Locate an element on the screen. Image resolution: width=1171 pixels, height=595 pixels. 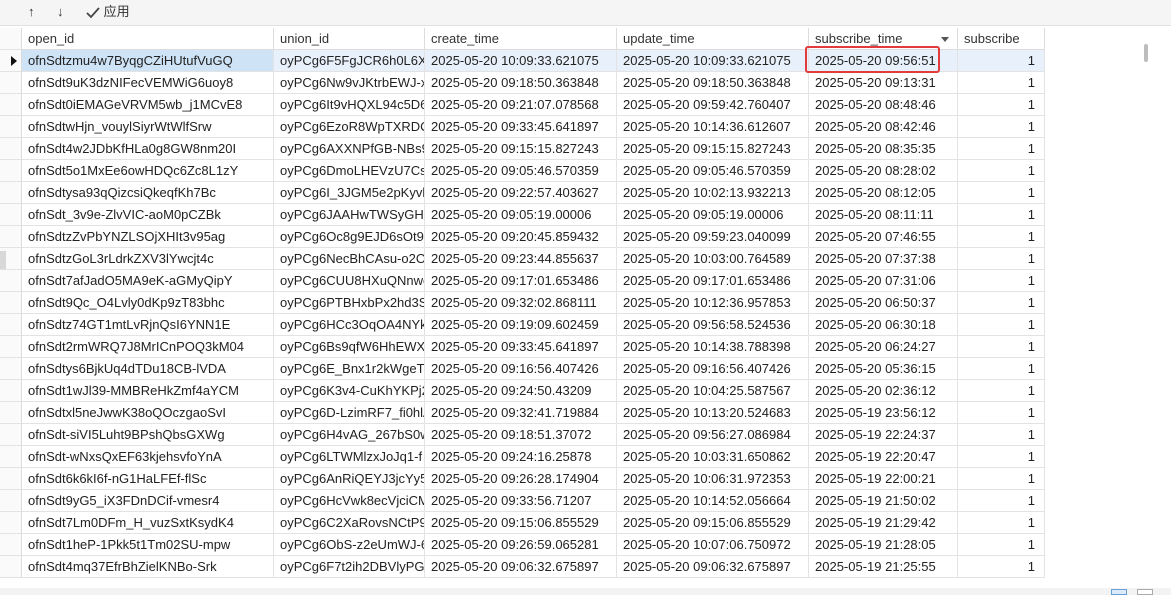
column-header-subscribe-time: subscribe_time is located at coordinates (883, 39).